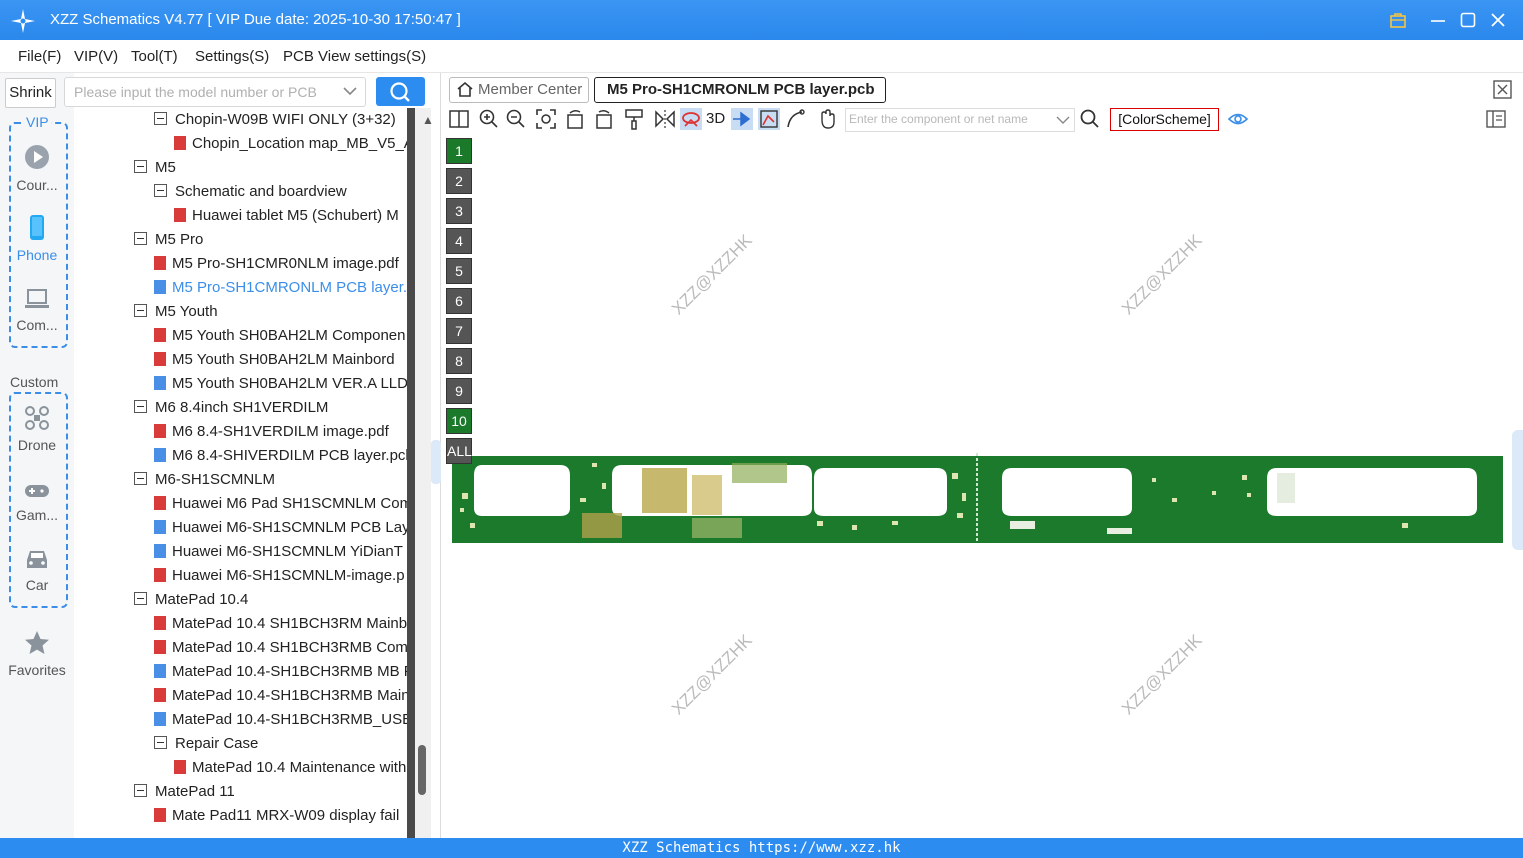 This screenshot has width=1523, height=858. What do you see at coordinates (459, 181) in the screenshot?
I see `layer-button: 2` at bounding box center [459, 181].